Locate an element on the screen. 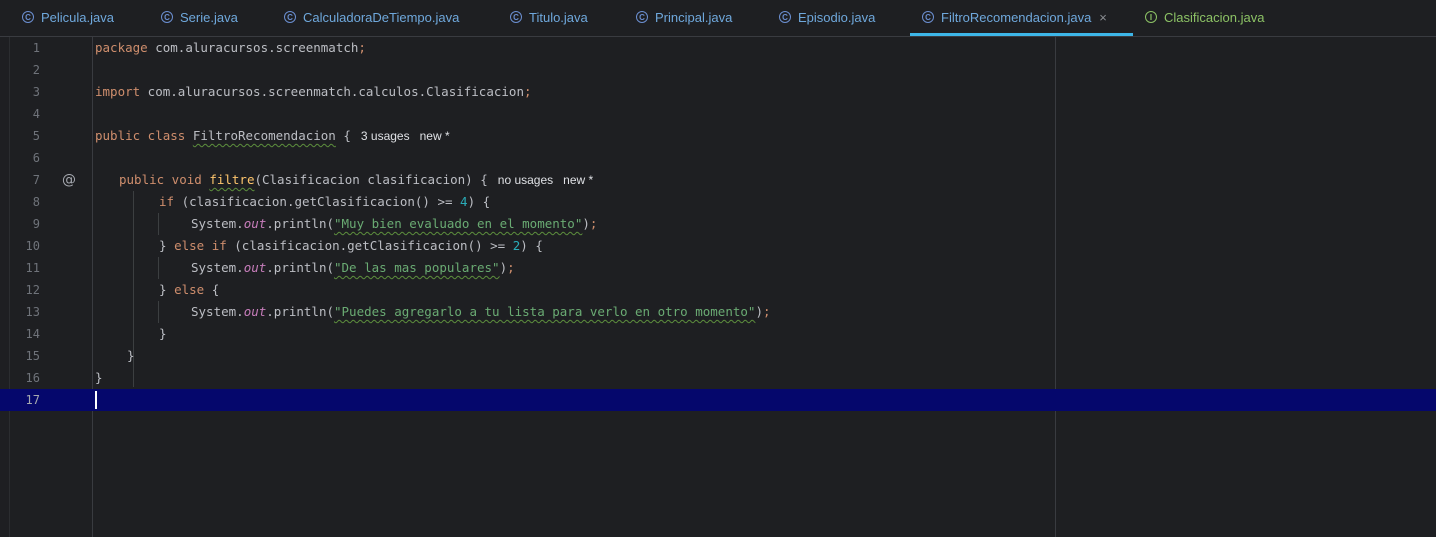  line-number: 11 is located at coordinates (32, 268).